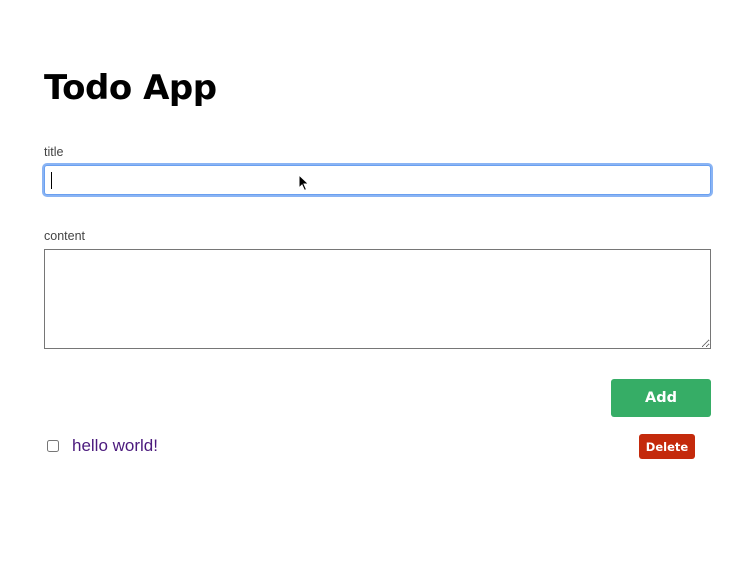  I want to click on add-button: Add, so click(661, 398).